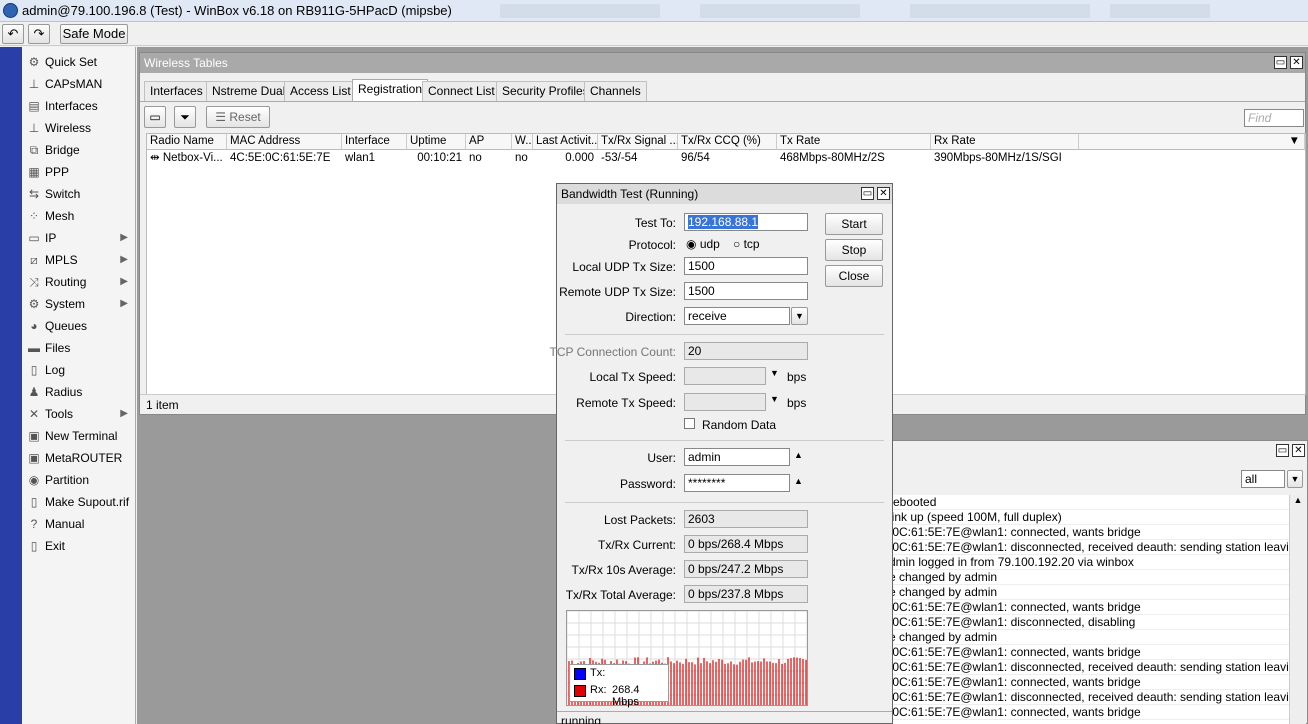 The width and height of the screenshot is (1308, 724). I want to click on sidebar-item-make-supout-rif: ▯ Make Supout.rif, so click(79, 502).